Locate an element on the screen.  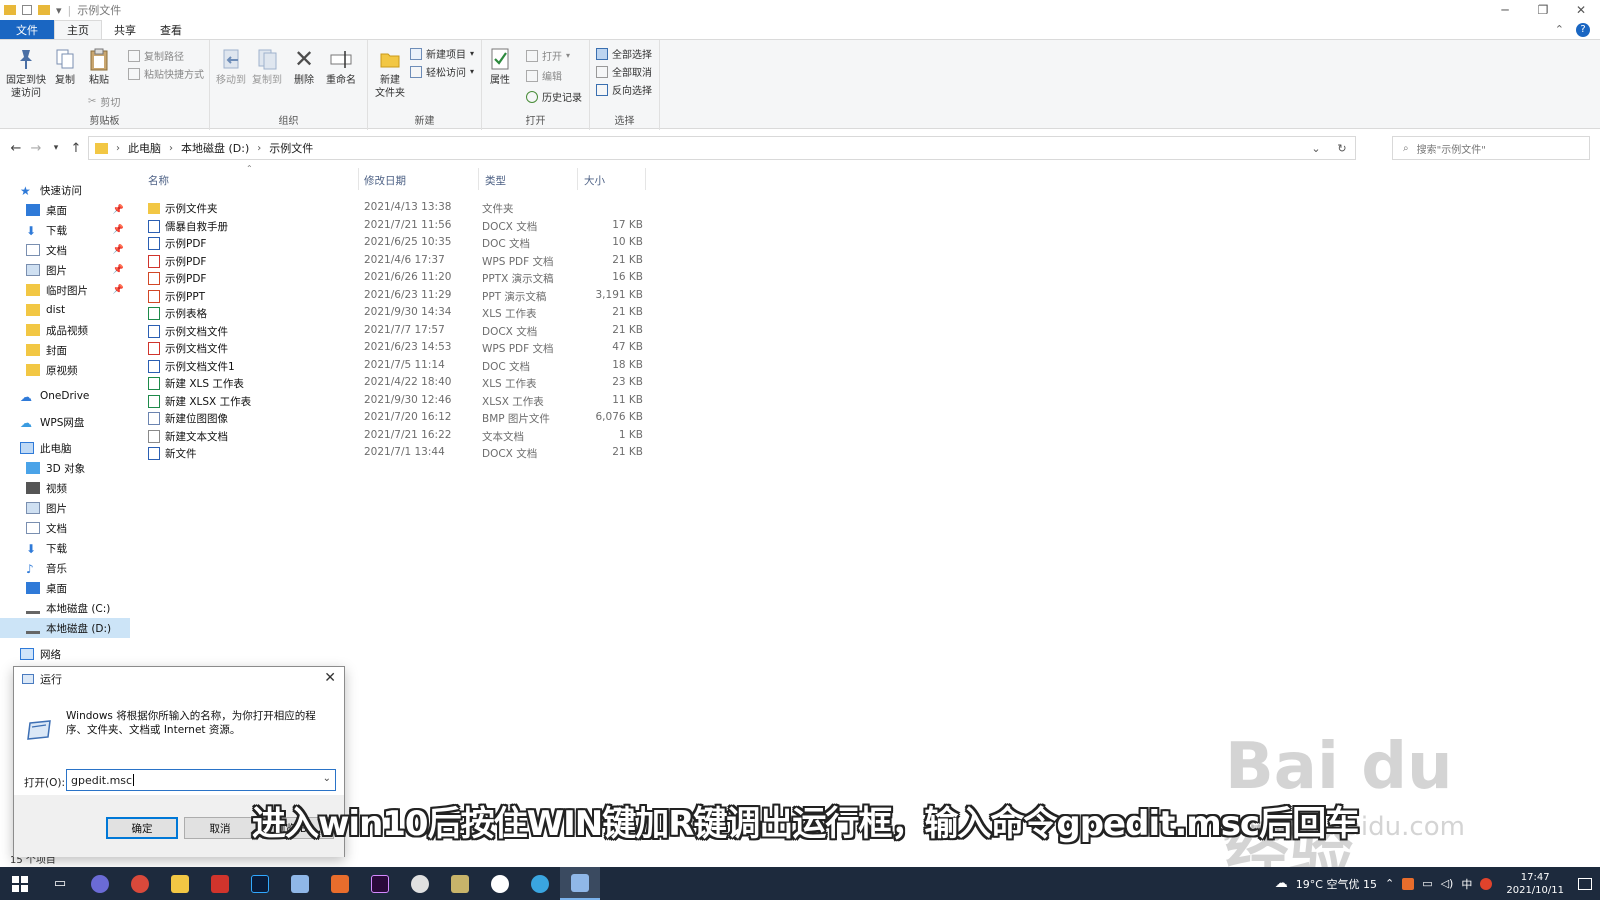
tray-app-icon is located at coordinates (1408, 883).